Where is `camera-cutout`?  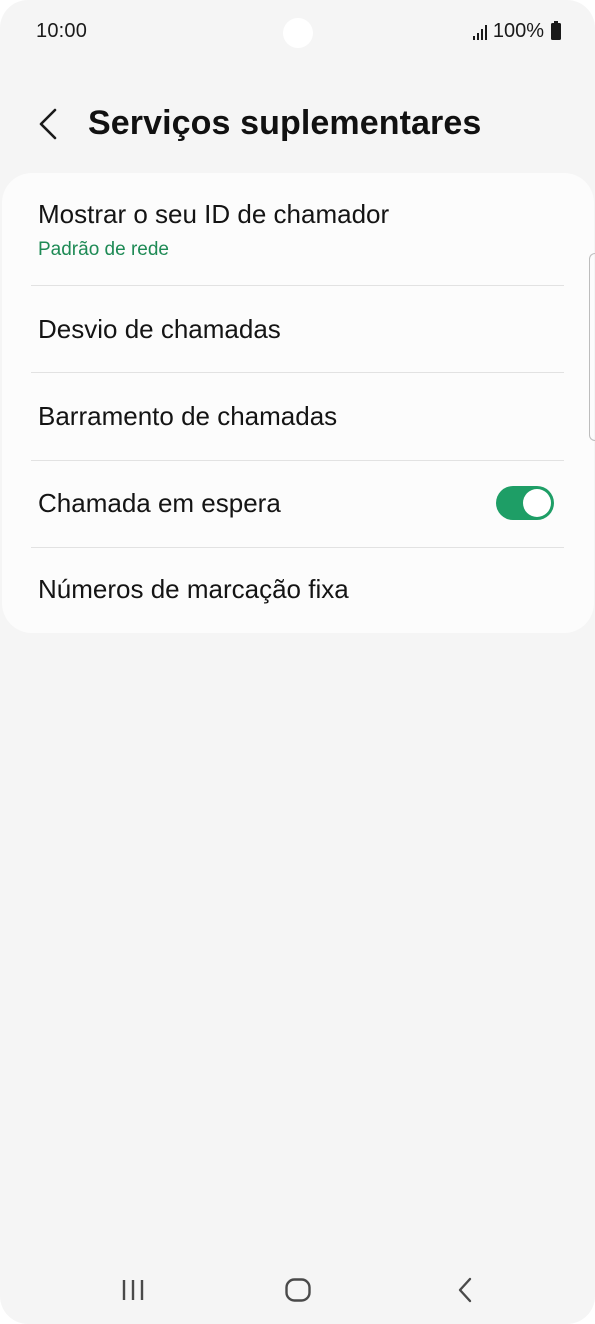
camera-cutout is located at coordinates (298, 33).